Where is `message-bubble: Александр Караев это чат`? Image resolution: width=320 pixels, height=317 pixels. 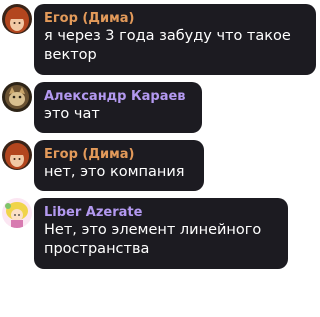
message-bubble: Александр Караев это чат is located at coordinates (118, 107).